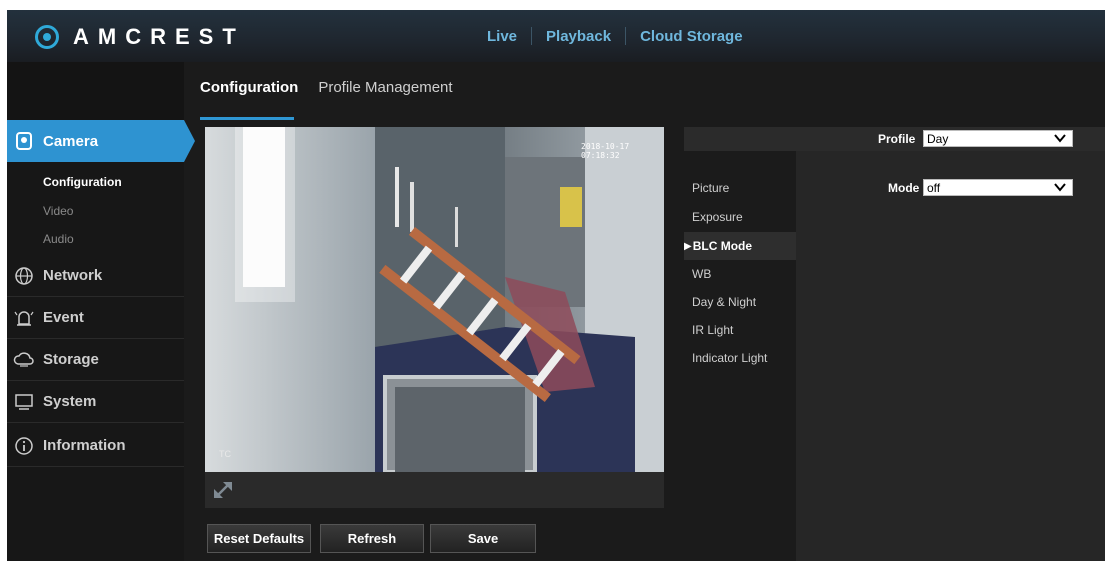 Image resolution: width=1105 pixels, height=561 pixels. Describe the element at coordinates (722, 246) in the screenshot. I see `menu-item-label: BLC Mode` at that location.